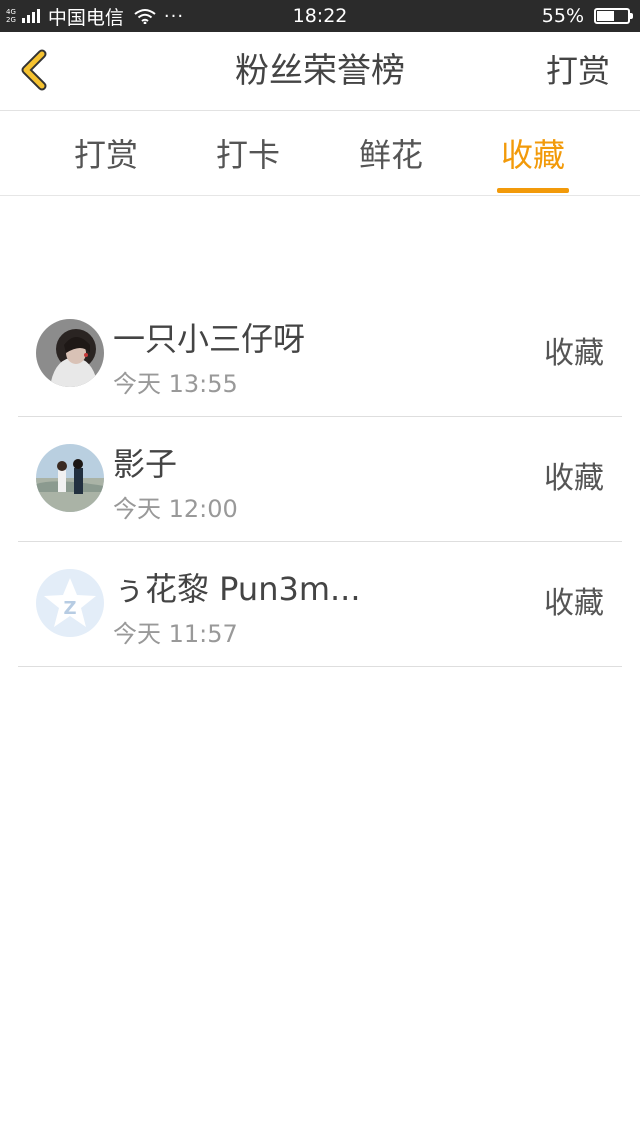  I want to click on tab-bar: 打赏 打卡 鲜花 收藏, so click(320, 153).